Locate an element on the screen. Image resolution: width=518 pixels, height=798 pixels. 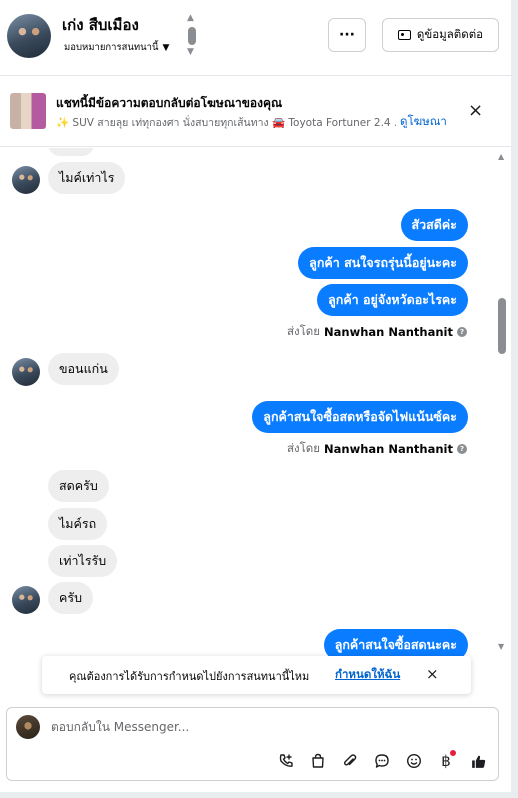
message-bubble-incoming: เท่าไรรับ is located at coordinates (83, 561).